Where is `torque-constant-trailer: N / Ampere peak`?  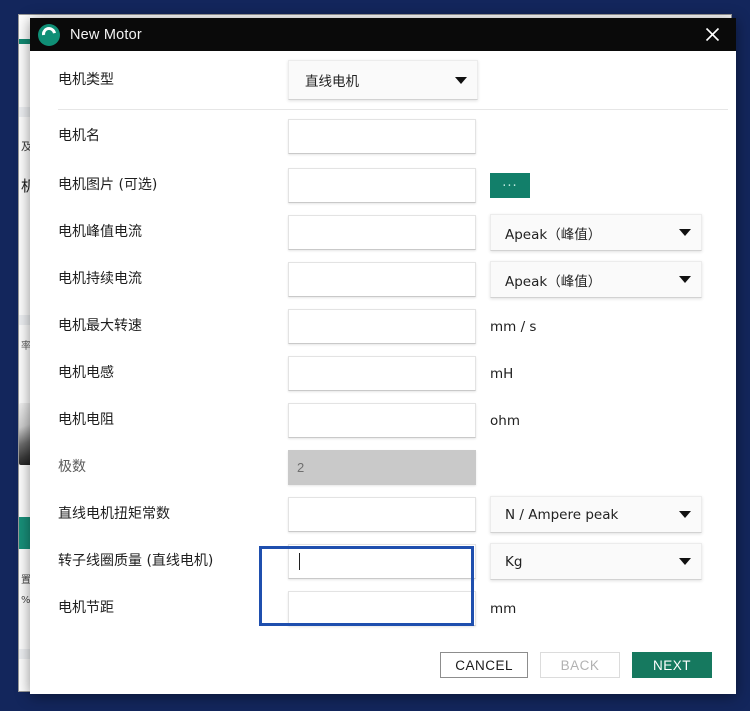 torque-constant-trailer: N / Ampere peak is located at coordinates (596, 514).